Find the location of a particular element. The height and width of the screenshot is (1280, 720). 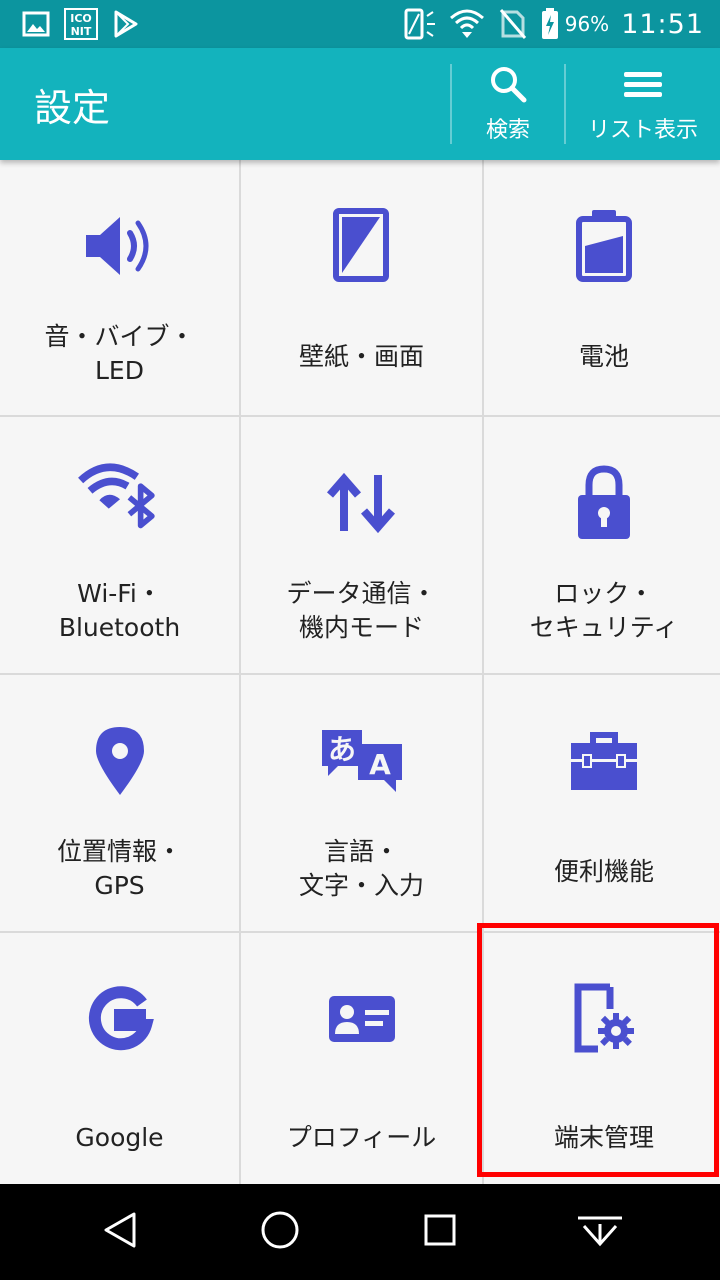

search-icon is located at coordinates (508, 86).